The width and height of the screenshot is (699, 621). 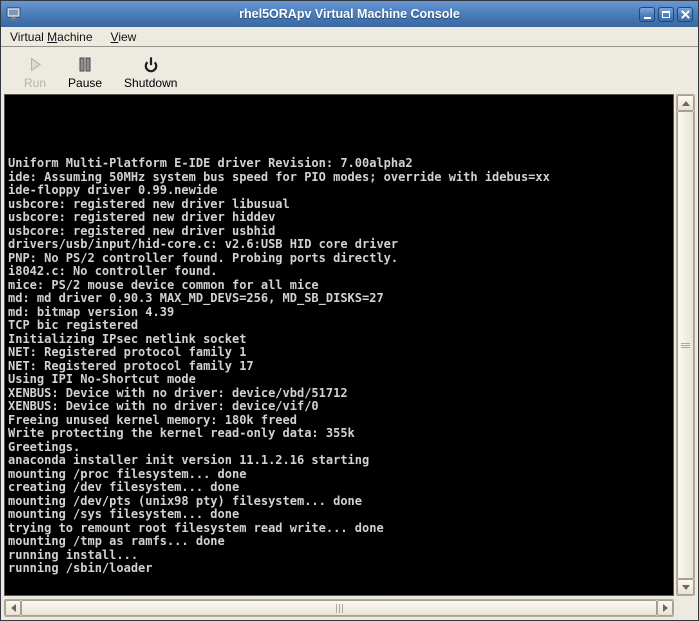 I want to click on menu-label-mnemonic: M, so click(x=52, y=36).